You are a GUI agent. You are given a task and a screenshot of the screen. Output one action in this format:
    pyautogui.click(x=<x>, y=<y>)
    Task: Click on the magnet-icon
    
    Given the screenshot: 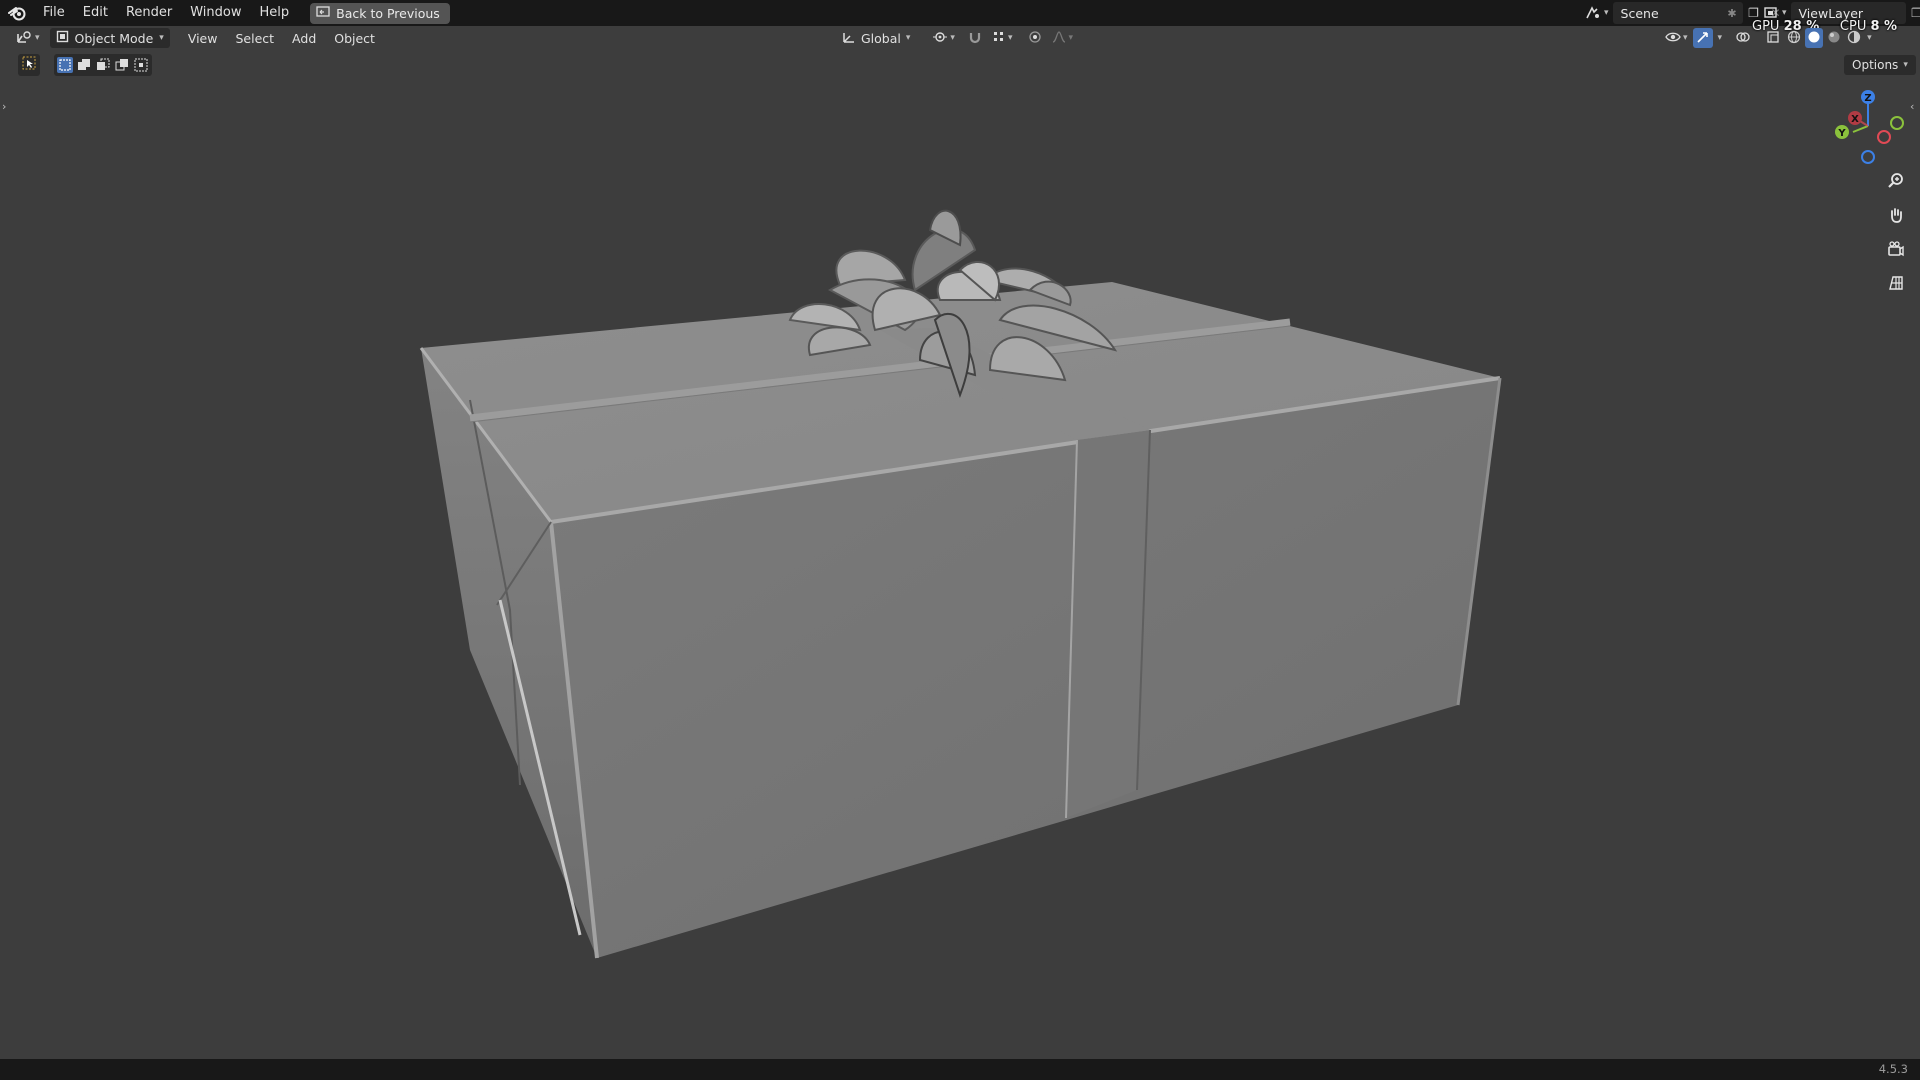 What is the action you would take?
    pyautogui.click(x=975, y=38)
    